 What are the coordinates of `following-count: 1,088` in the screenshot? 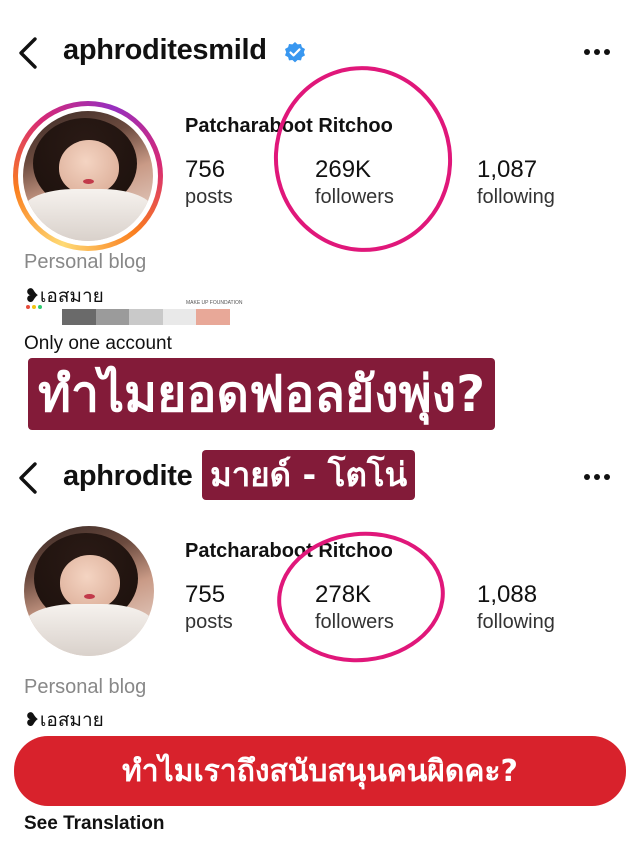 It's located at (507, 595).